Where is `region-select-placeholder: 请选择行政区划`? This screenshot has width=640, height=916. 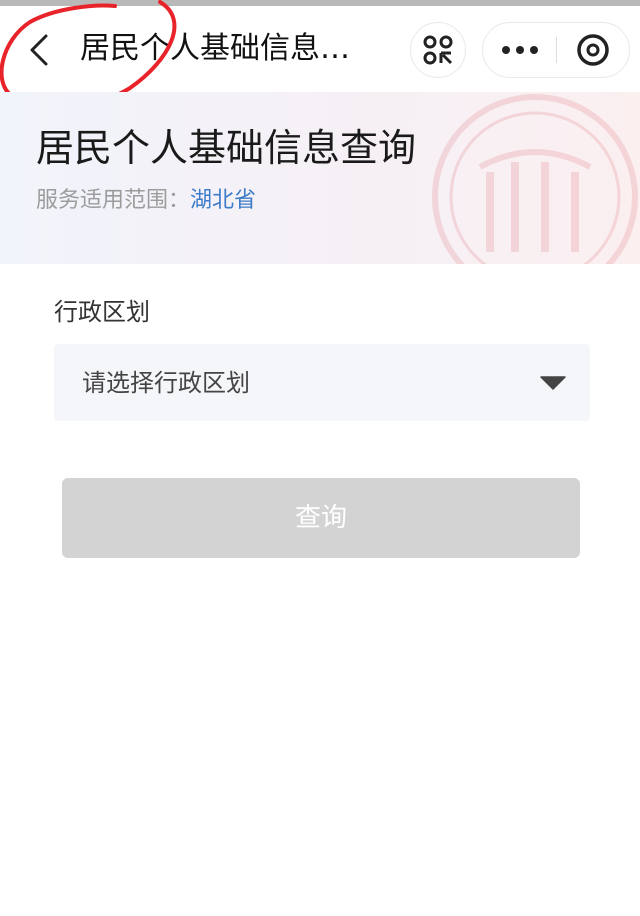 region-select-placeholder: 请选择行政区划 is located at coordinates (166, 383).